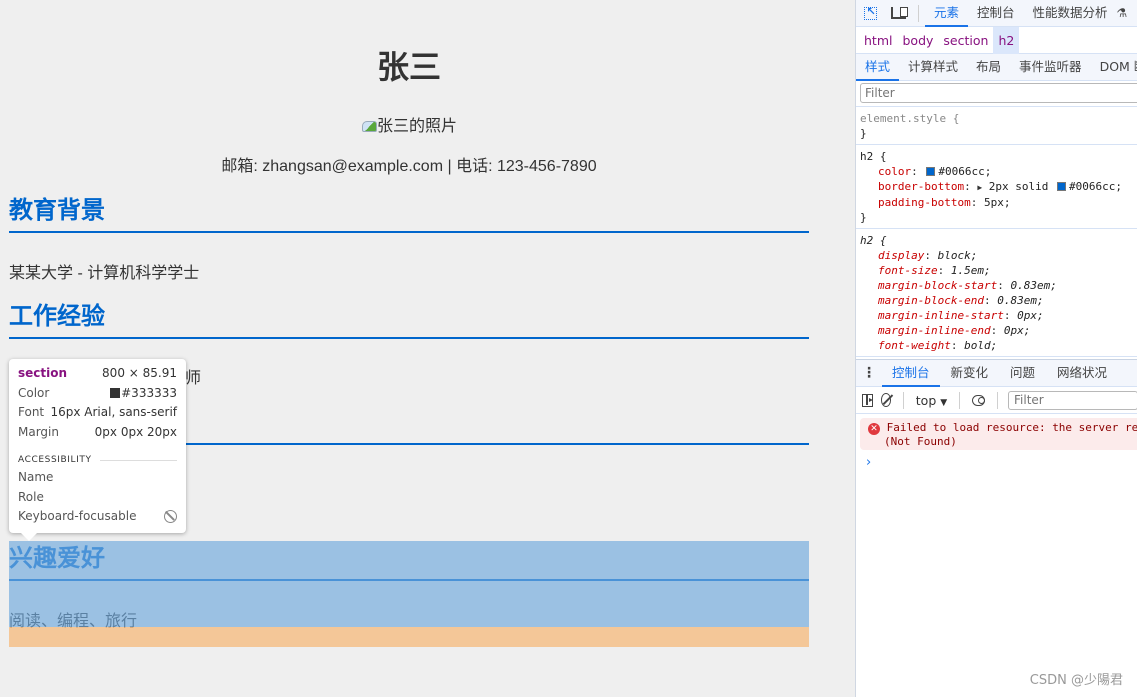 The image size is (1137, 697). What do you see at coordinates (878, 40) in the screenshot?
I see `breadcrumb-html: html` at bounding box center [878, 40].